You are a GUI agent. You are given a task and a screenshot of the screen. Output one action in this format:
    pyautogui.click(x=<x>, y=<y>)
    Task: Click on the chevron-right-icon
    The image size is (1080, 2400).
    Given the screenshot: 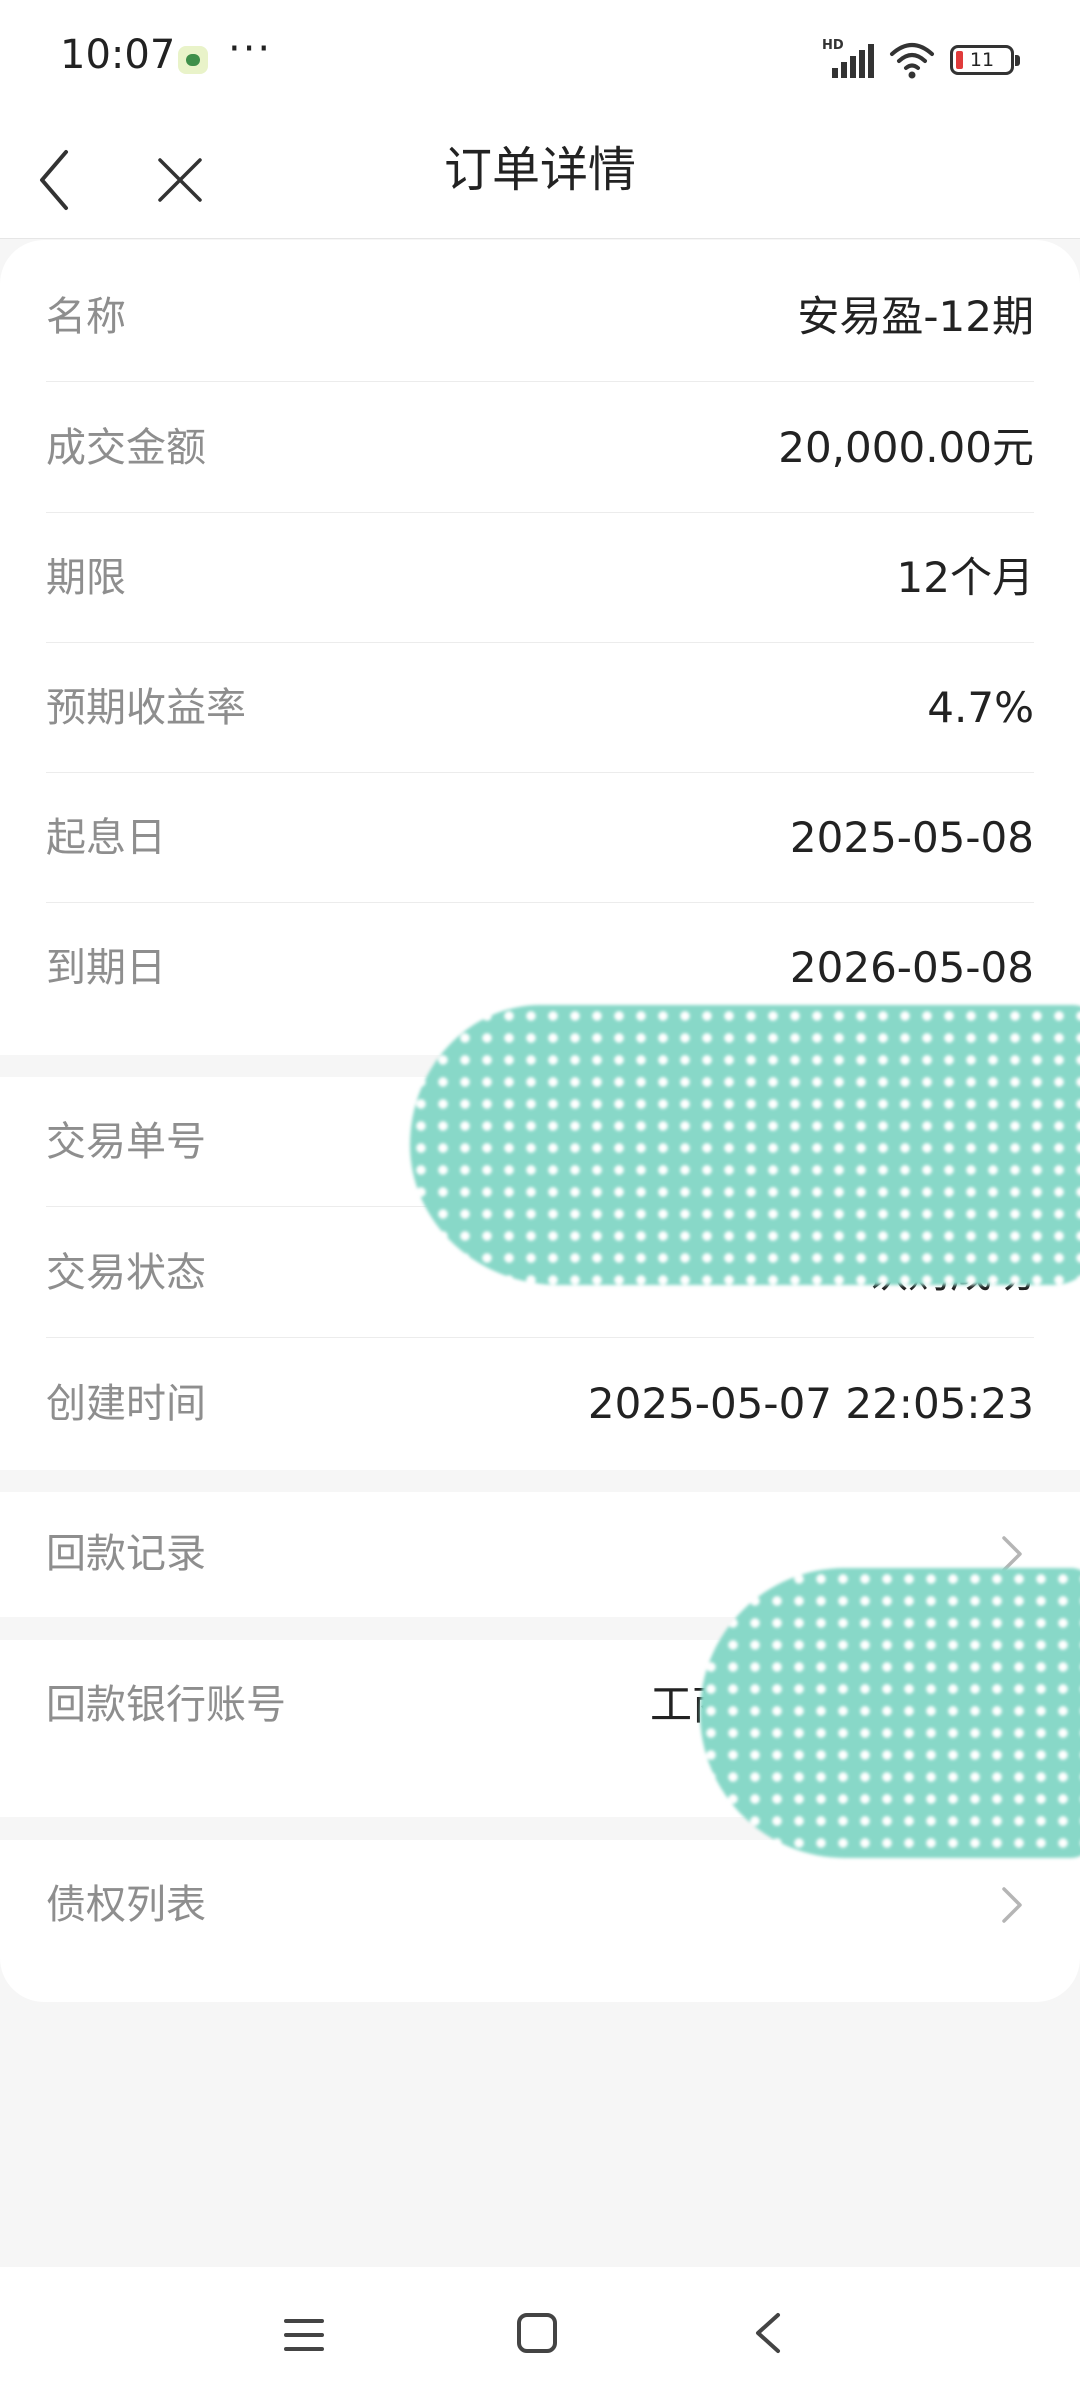 What is the action you would take?
    pyautogui.click(x=1012, y=1905)
    